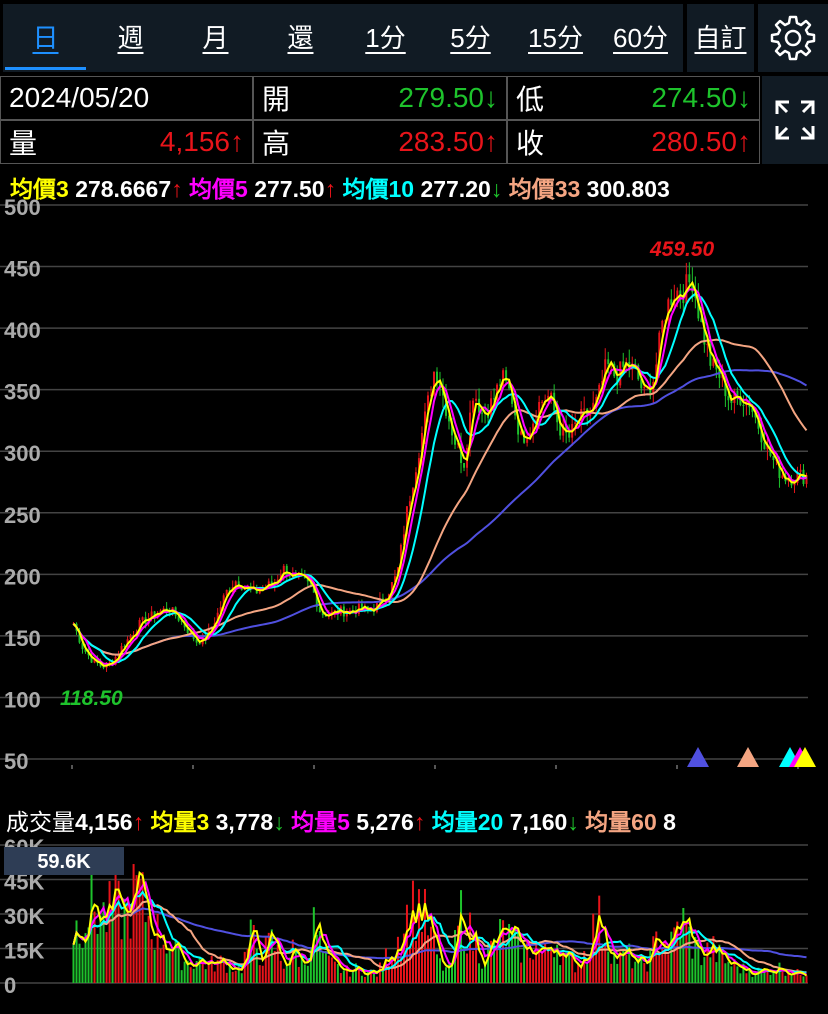 Image resolution: width=828 pixels, height=1014 pixels. What do you see at coordinates (380, 98) in the screenshot?
I see `open-cell: 開 279.50↓` at bounding box center [380, 98].